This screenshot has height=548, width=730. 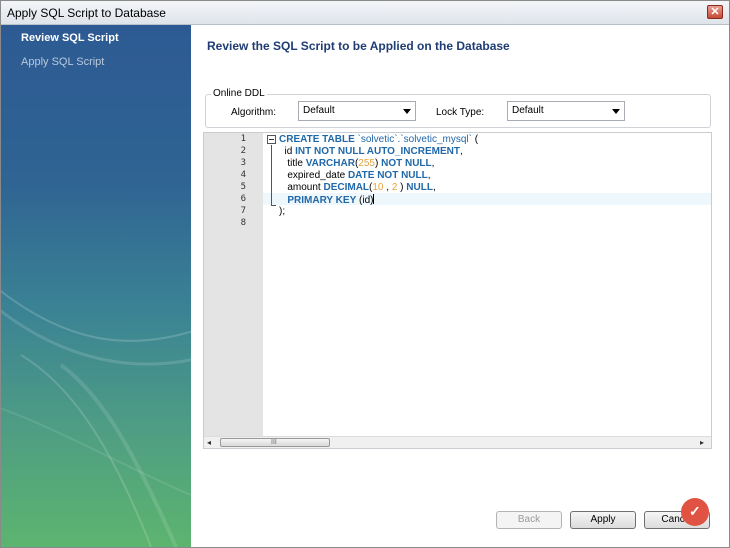 I want to click on code-line: PRIMARY KEY (id), so click(x=327, y=200).